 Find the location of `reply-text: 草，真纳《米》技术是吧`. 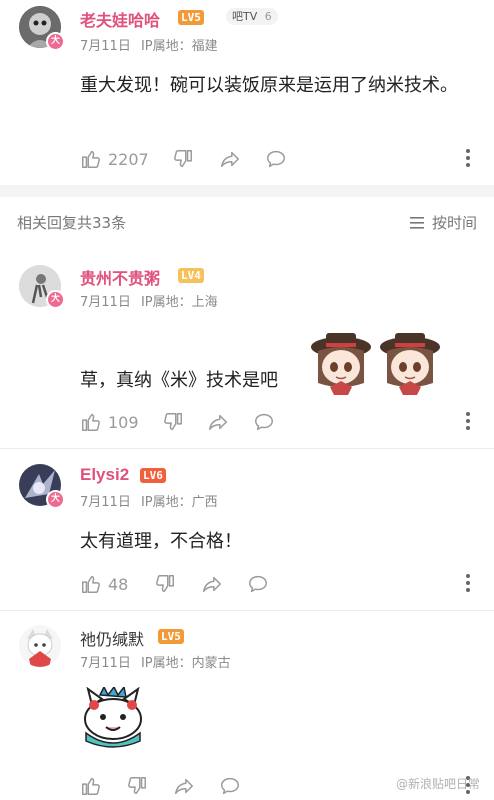

reply-text: 草，真纳《米》技术是吧 is located at coordinates (179, 380).